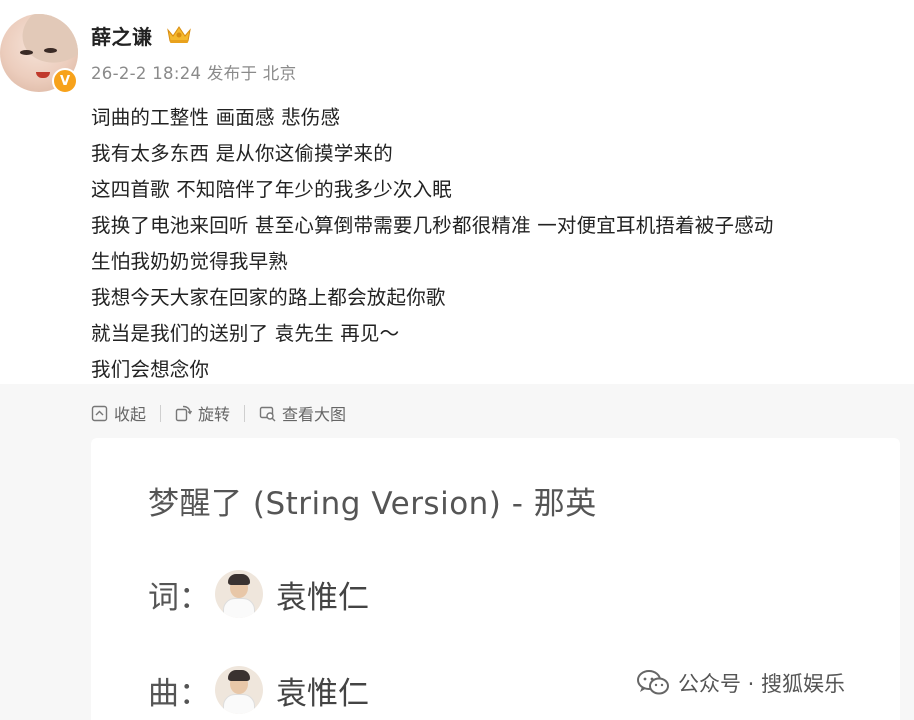  I want to click on collapse-icon, so click(99, 413).